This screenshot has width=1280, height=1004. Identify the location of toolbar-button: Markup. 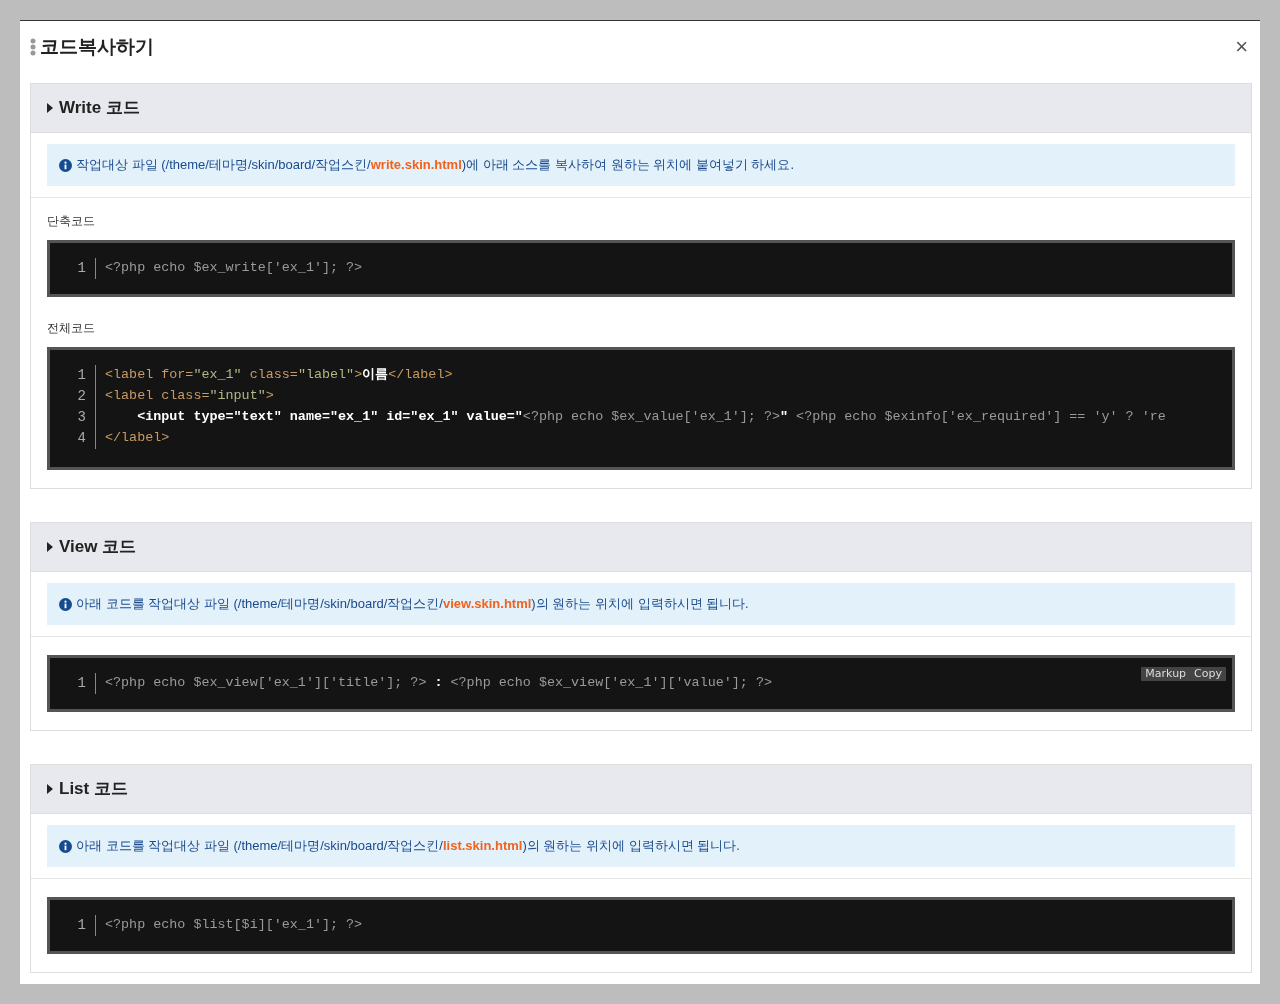
(1166, 674).